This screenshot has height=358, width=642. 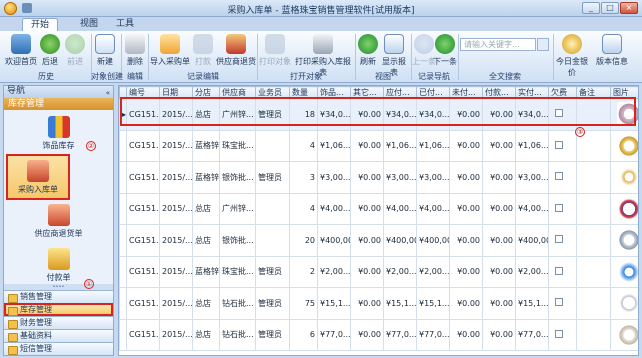 What do you see at coordinates (58, 296) in the screenshot?
I see `nav-item-sales: 销售管理` at bounding box center [58, 296].